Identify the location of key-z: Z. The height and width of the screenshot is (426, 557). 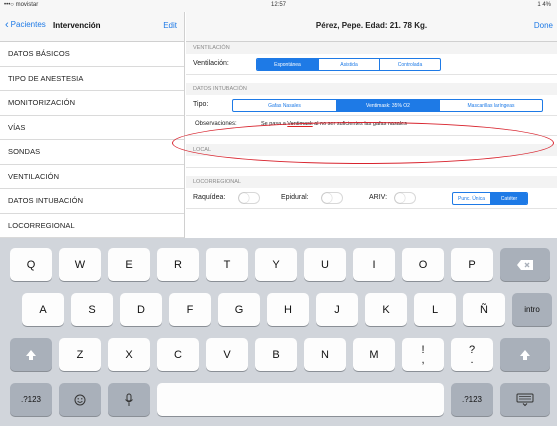
(80, 354).